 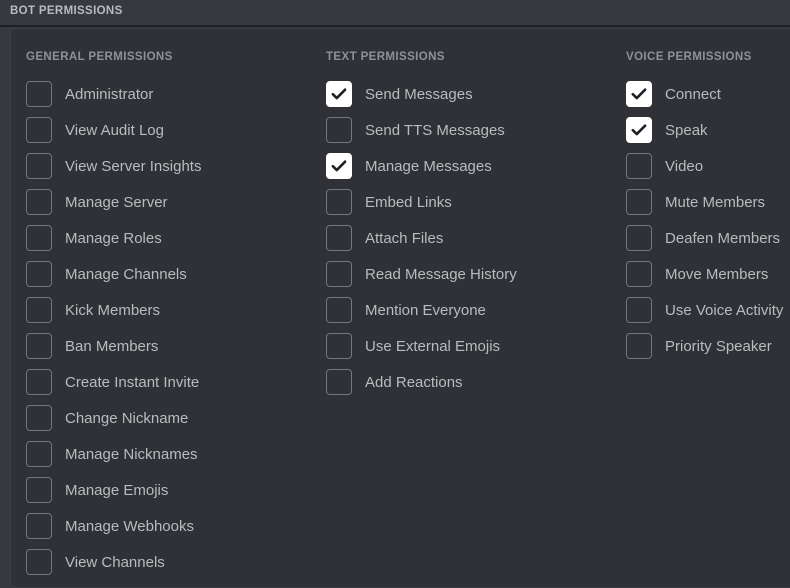 What do you see at coordinates (414, 382) in the screenshot?
I see `permission-label: Add Reactions` at bounding box center [414, 382].